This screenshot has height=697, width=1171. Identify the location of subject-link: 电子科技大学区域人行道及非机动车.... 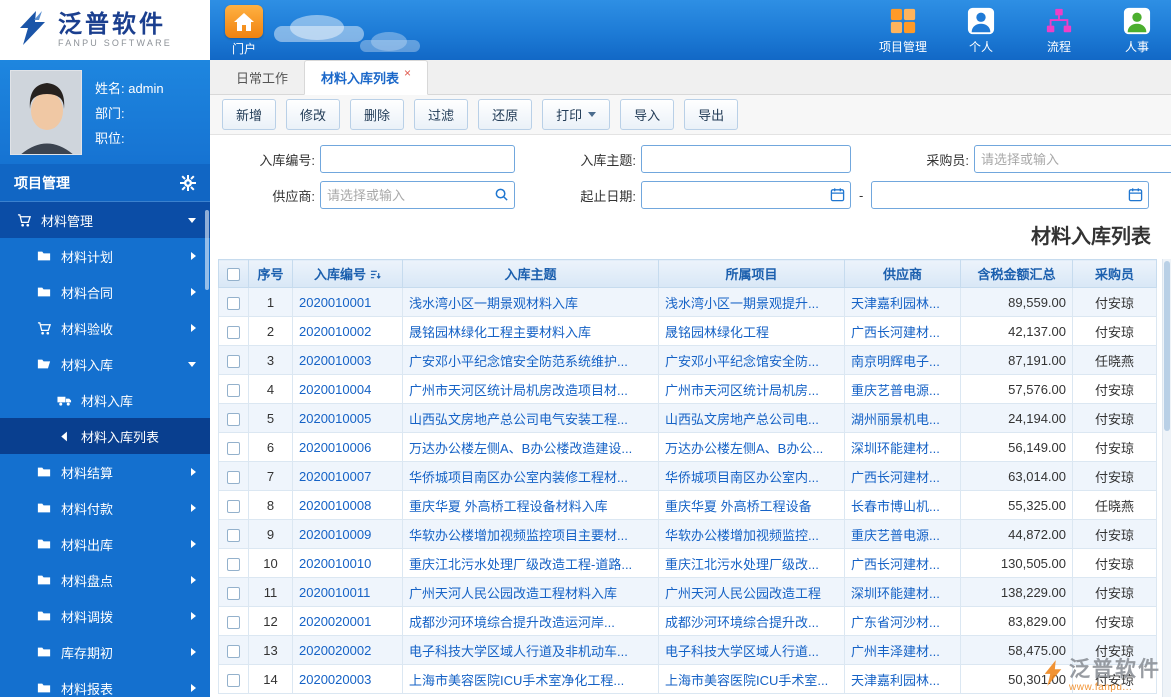
(518, 651).